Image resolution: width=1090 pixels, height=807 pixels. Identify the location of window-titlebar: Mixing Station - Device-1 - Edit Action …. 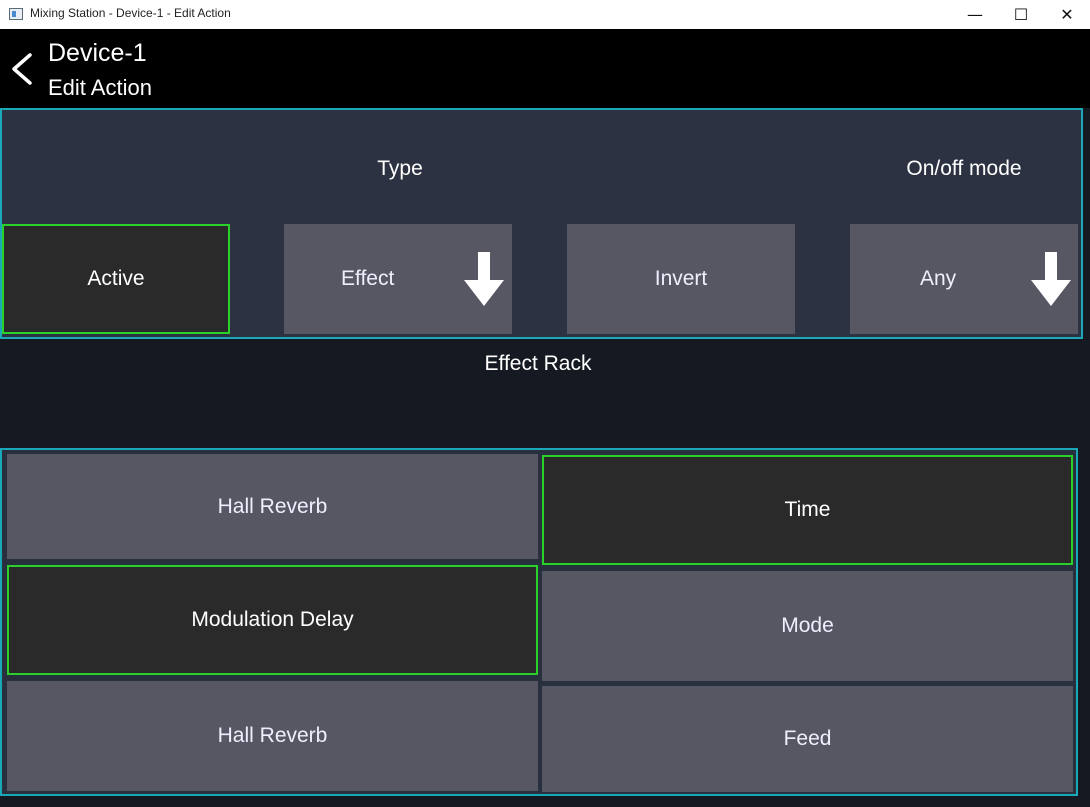
(545, 14).